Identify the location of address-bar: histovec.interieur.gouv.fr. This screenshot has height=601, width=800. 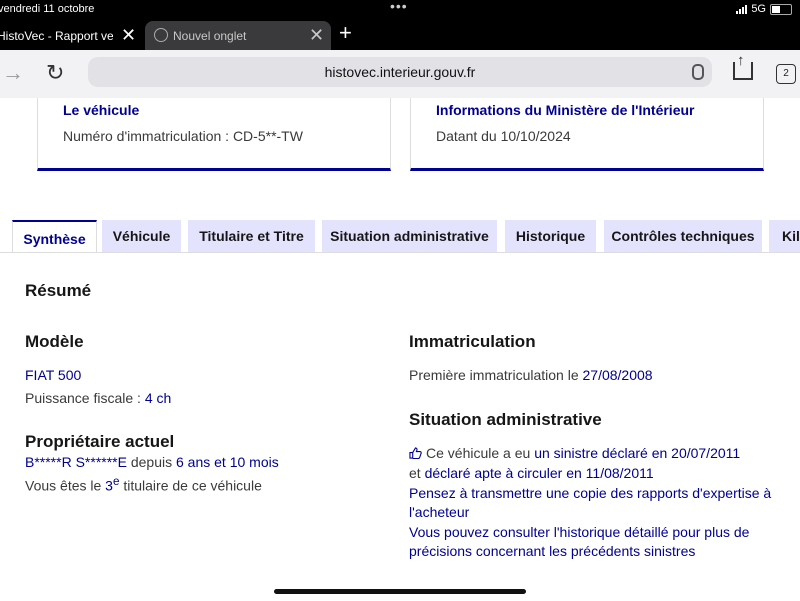
(400, 72).